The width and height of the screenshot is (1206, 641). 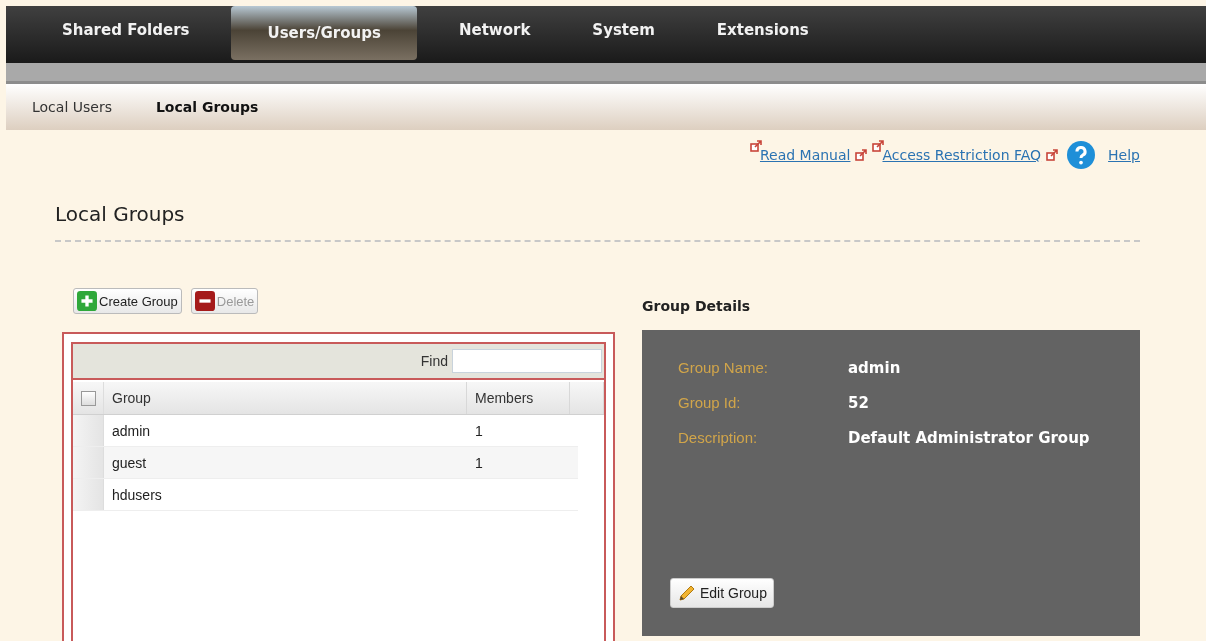 I want to click on table-row: hdusers, so click(x=325, y=495).